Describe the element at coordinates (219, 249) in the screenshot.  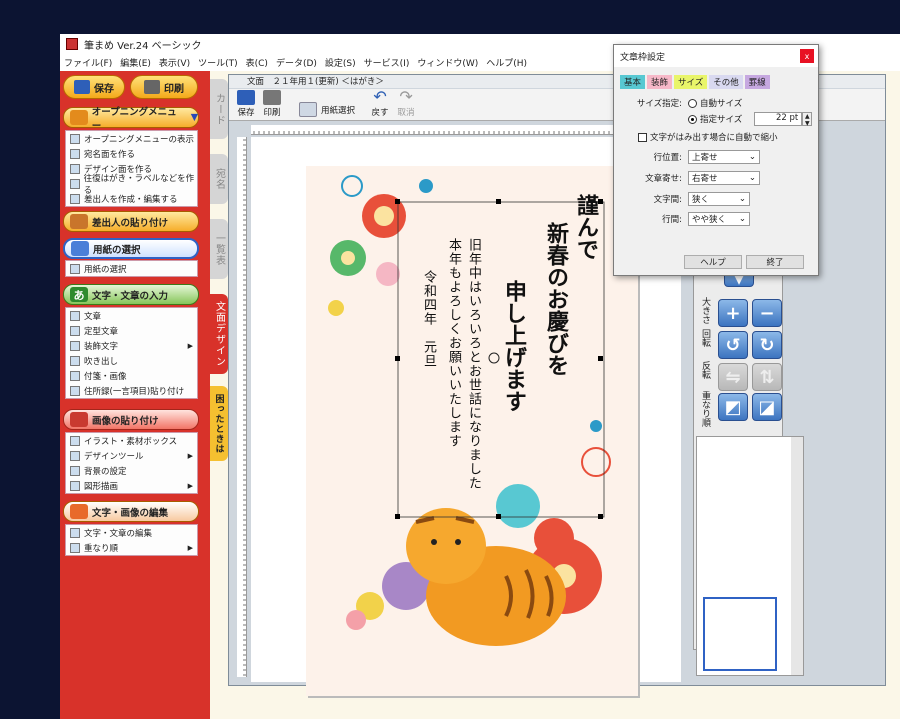
I see `tab-list: 一覧表` at that location.